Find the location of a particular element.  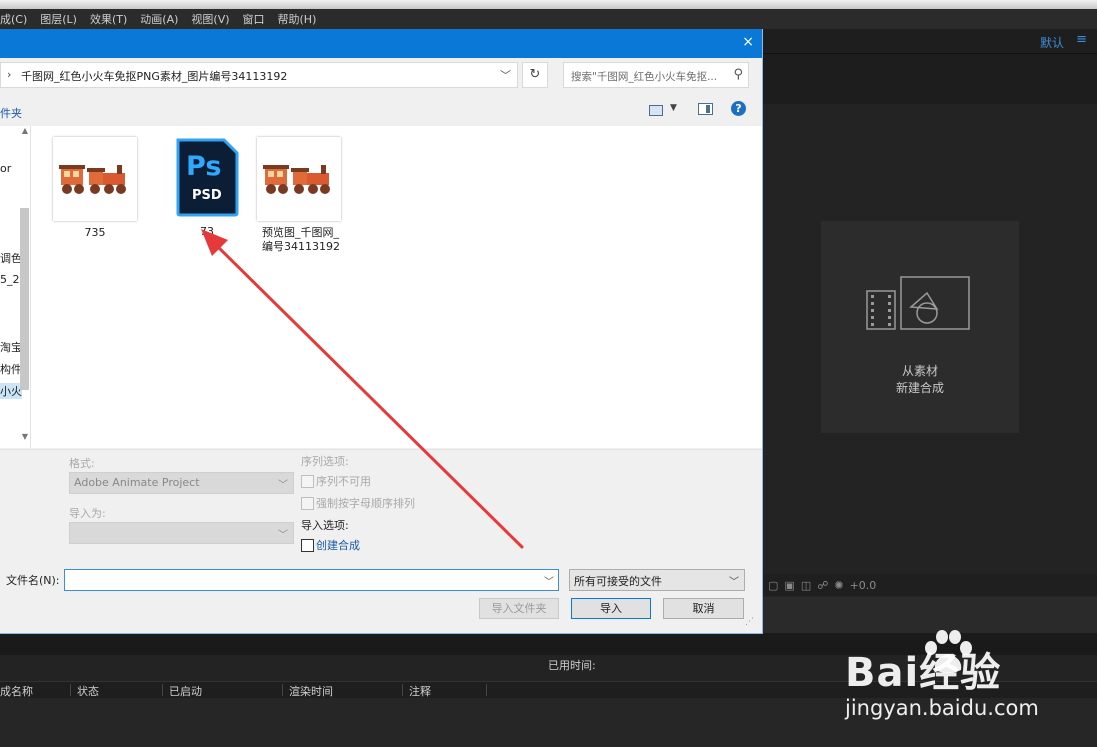

watermark-url: jingyan.baidu.com is located at coordinates (942, 708).